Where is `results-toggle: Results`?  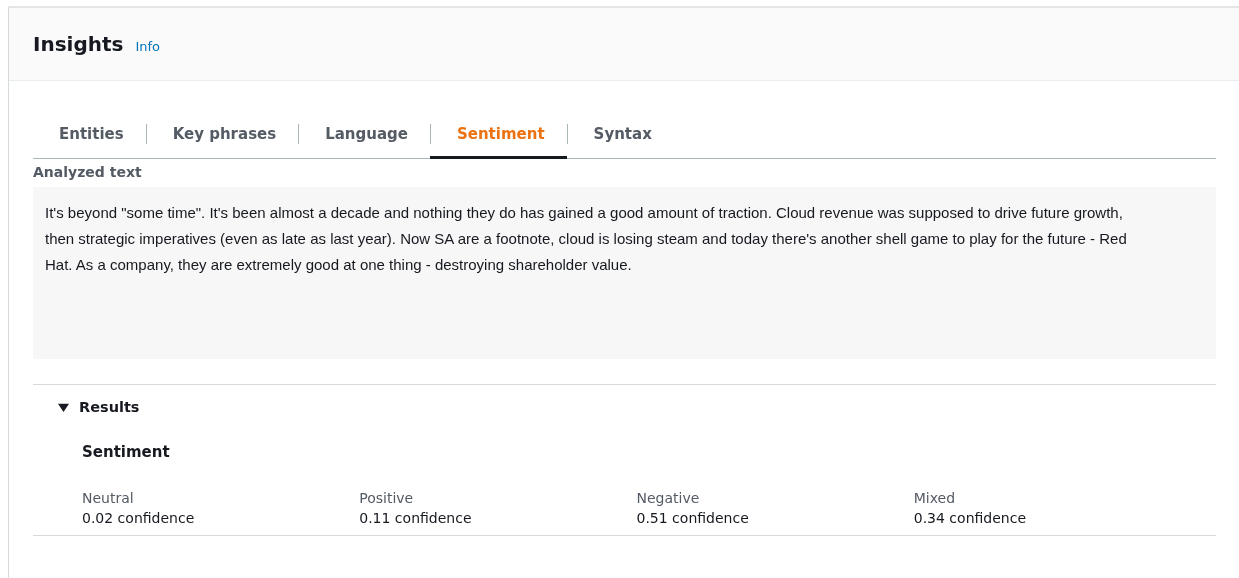
results-toggle: Results is located at coordinates (99, 407).